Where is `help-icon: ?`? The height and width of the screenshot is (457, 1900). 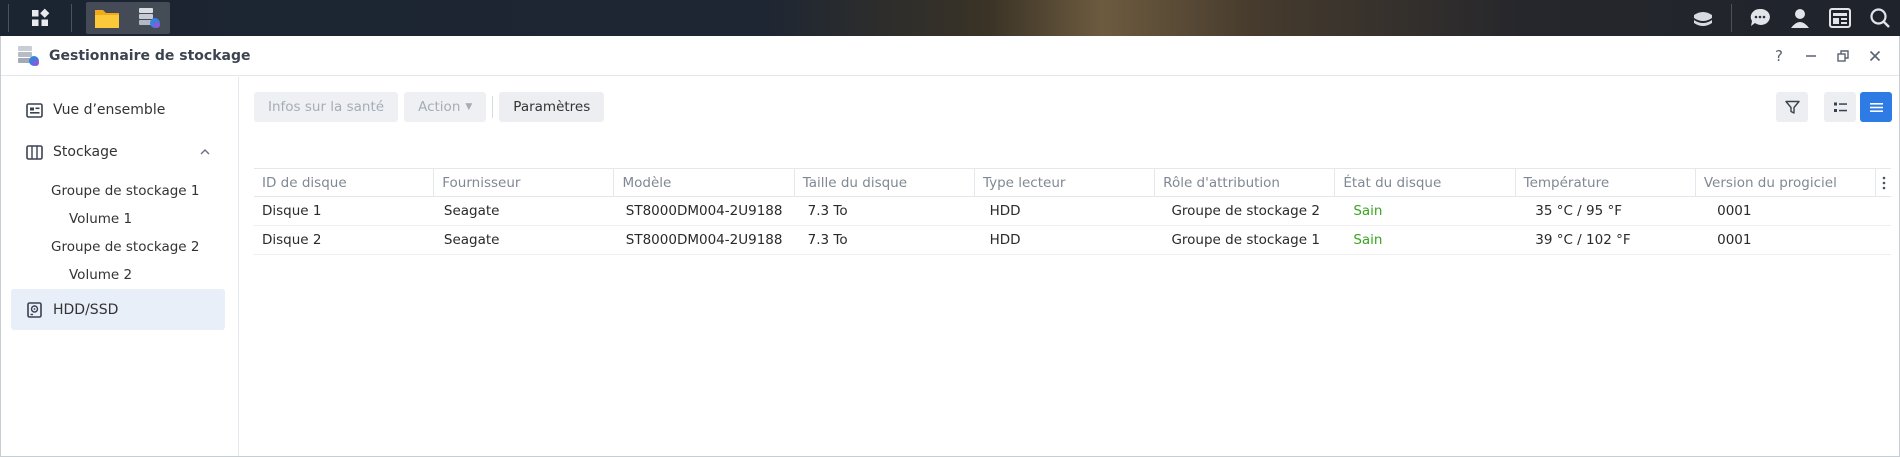
help-icon: ? is located at coordinates (1779, 55).